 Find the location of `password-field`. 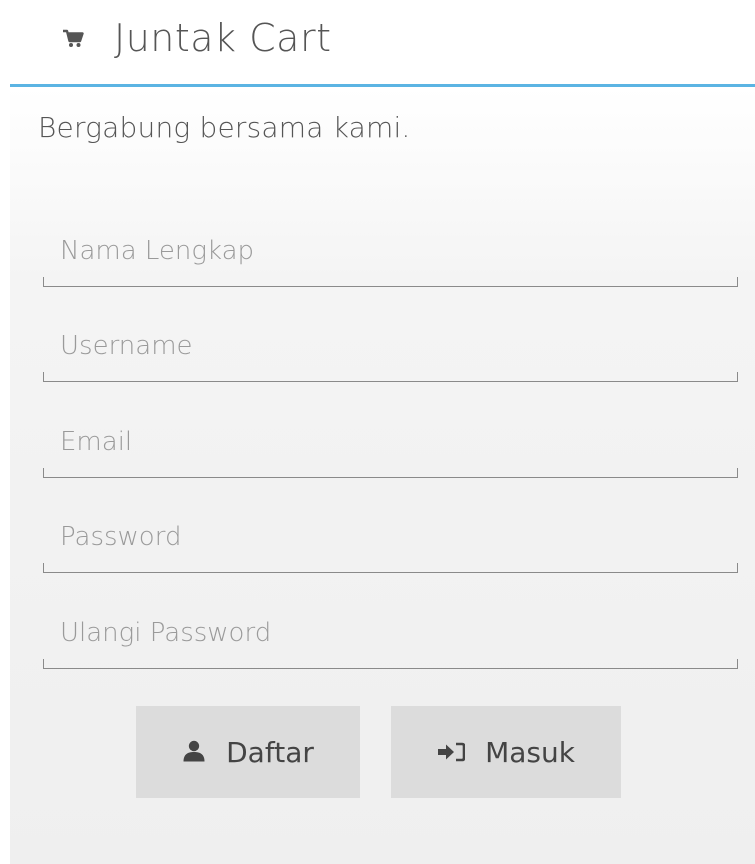

password-field is located at coordinates (390, 542).